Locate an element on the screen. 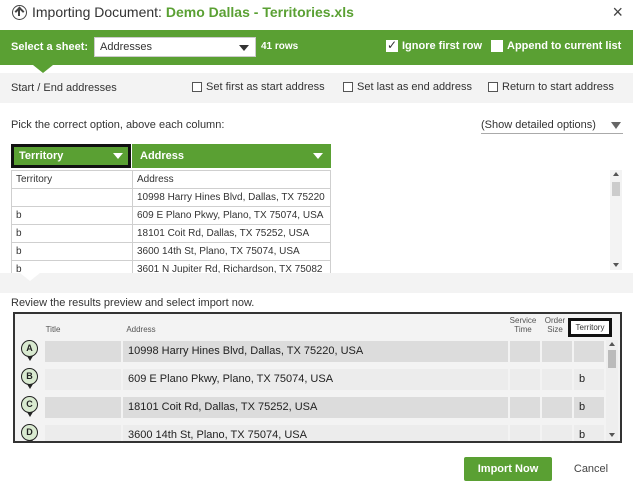  preview-scrollbar is located at coordinates (612, 390).